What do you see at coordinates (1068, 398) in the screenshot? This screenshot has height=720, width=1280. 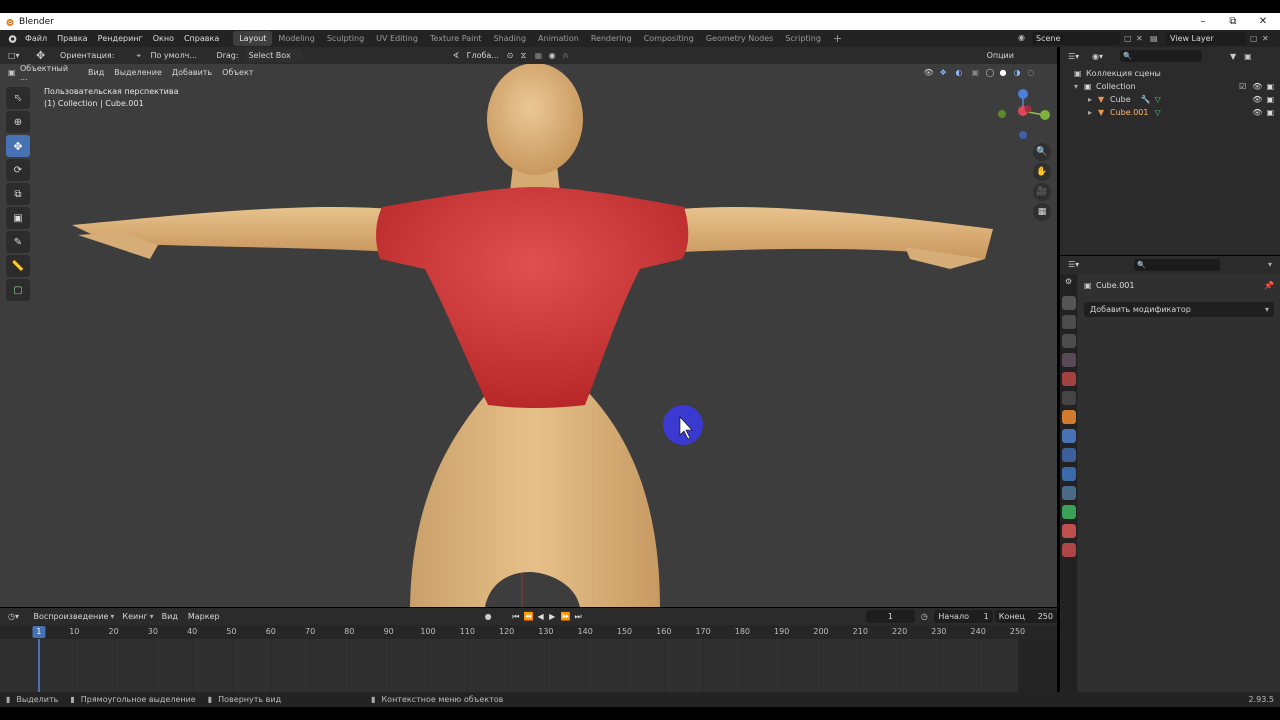 I see `collection-tab-icon` at bounding box center [1068, 398].